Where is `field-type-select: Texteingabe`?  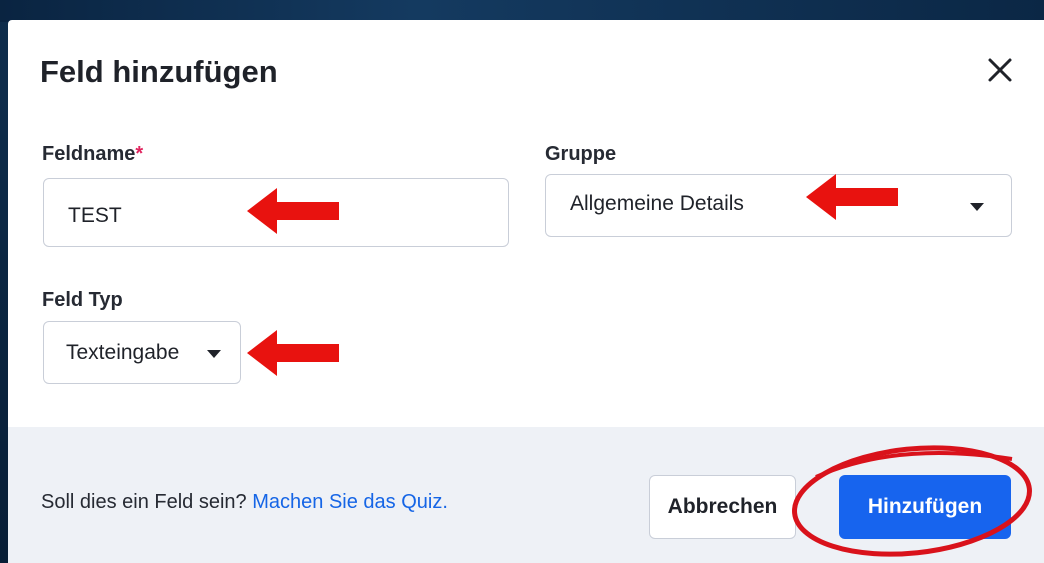
field-type-select: Texteingabe is located at coordinates (142, 352).